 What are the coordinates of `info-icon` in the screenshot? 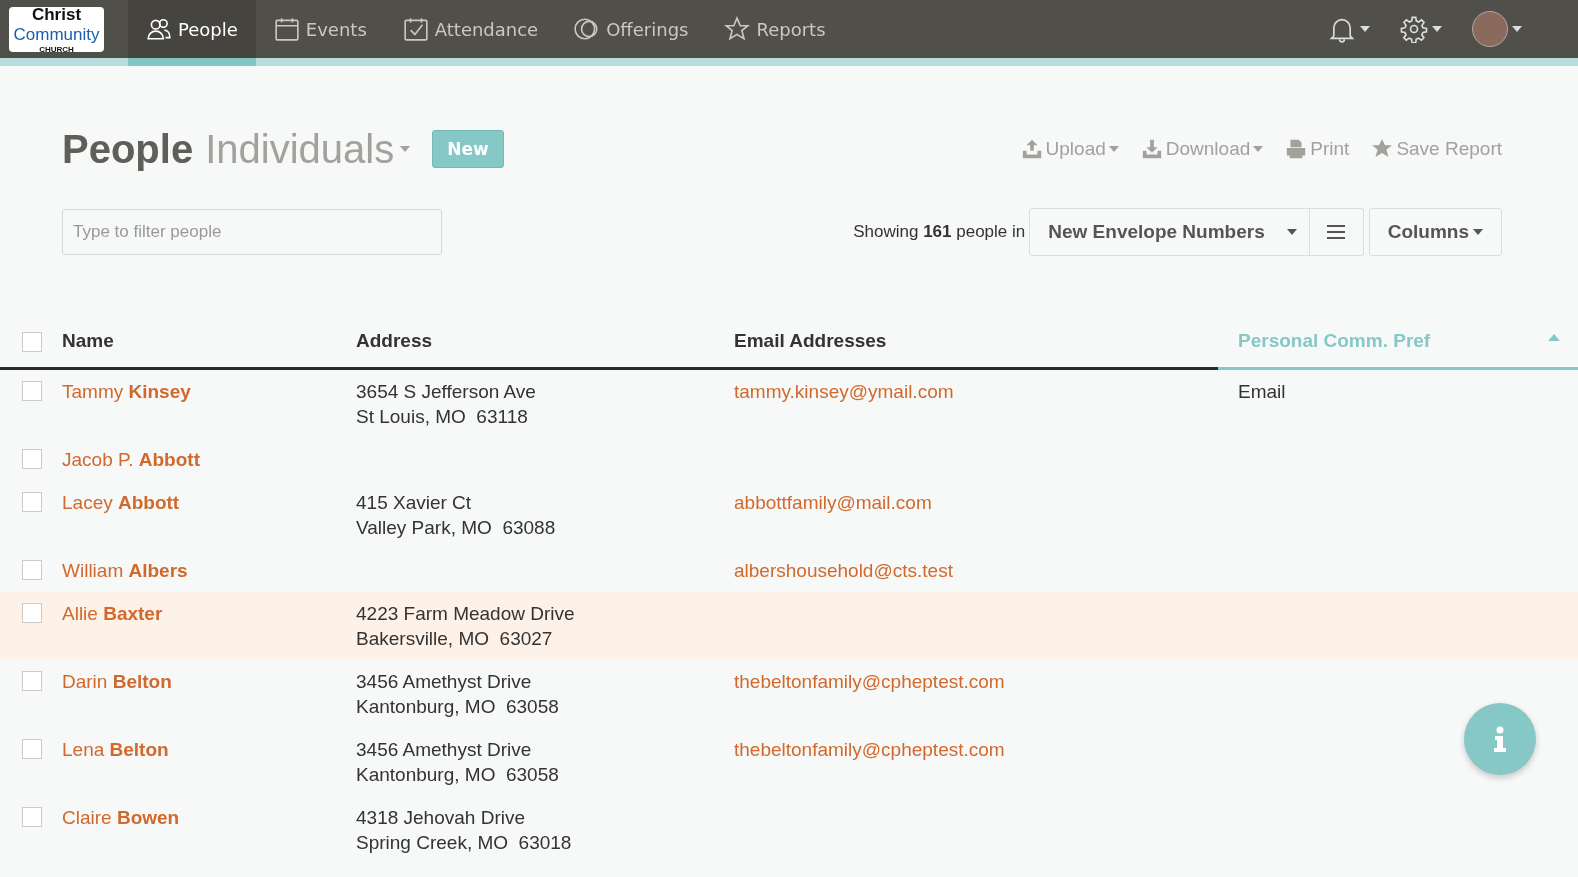 It's located at (1500, 739).